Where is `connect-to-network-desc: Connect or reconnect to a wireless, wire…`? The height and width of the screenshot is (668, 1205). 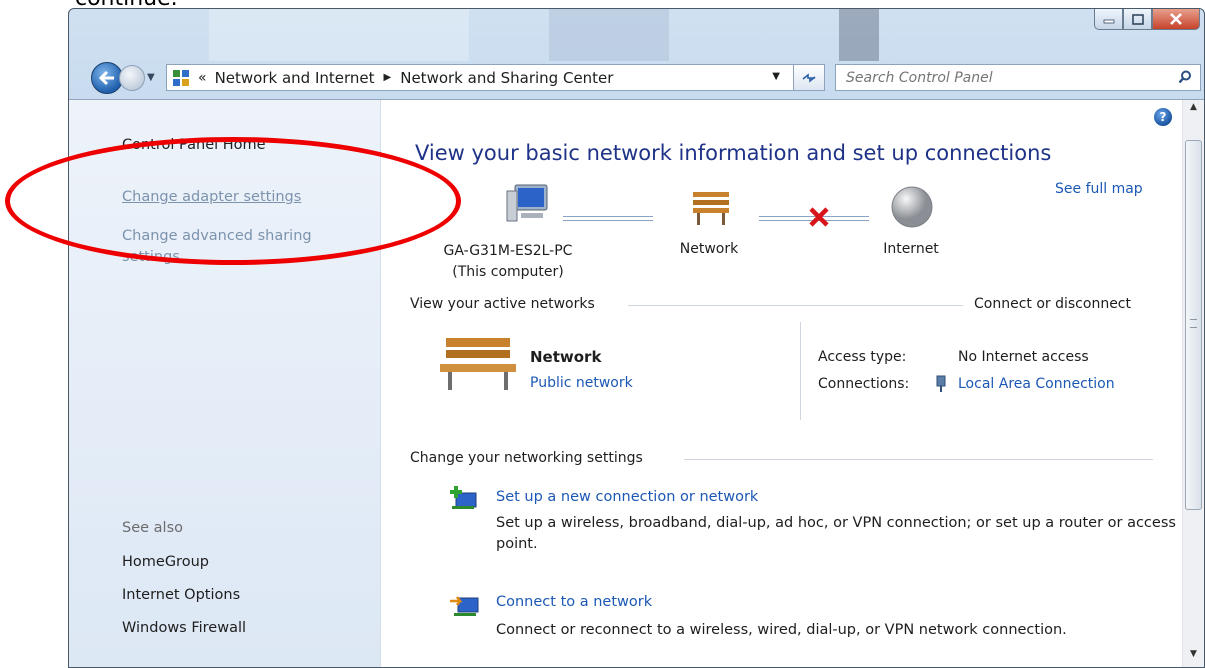 connect-to-network-desc: Connect or reconnect to a wireless, wire… is located at coordinates (781, 630).